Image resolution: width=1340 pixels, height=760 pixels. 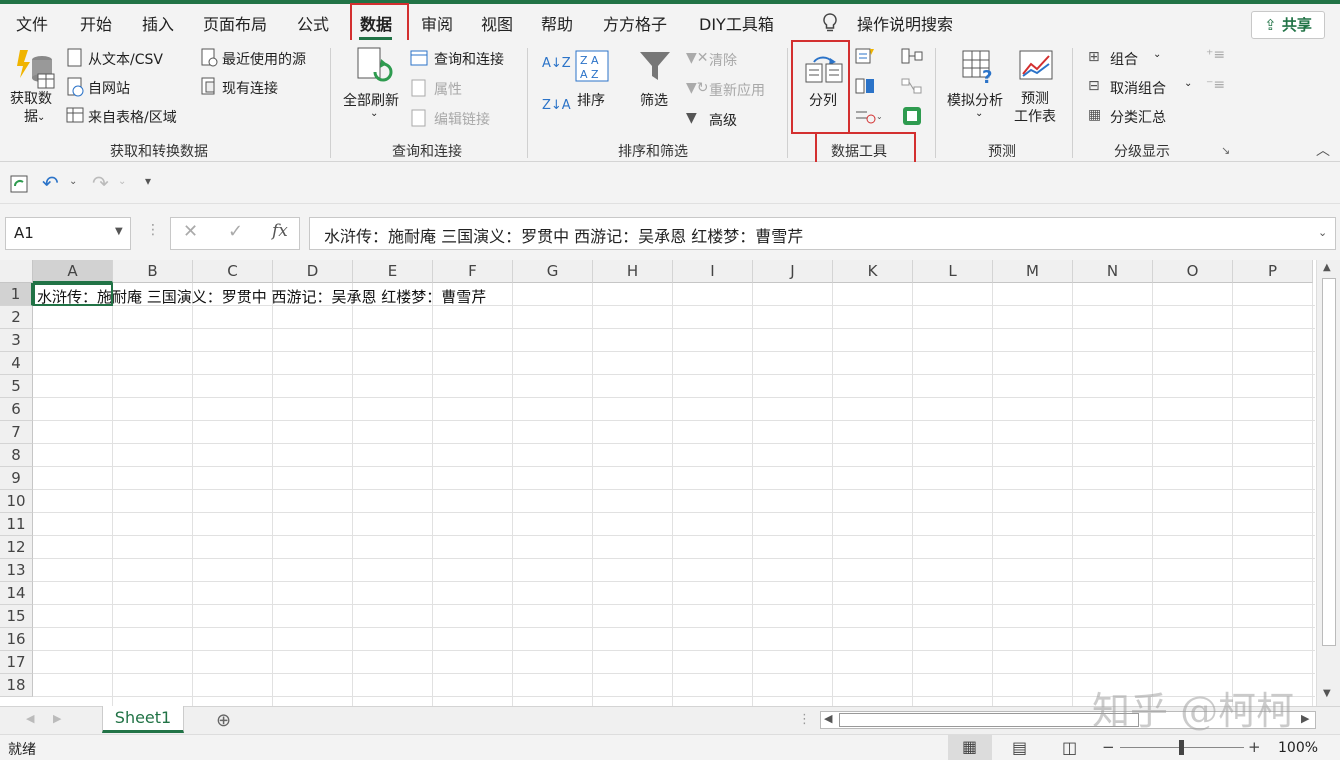 I want to click on row-header-12: 12, so click(x=16, y=547).